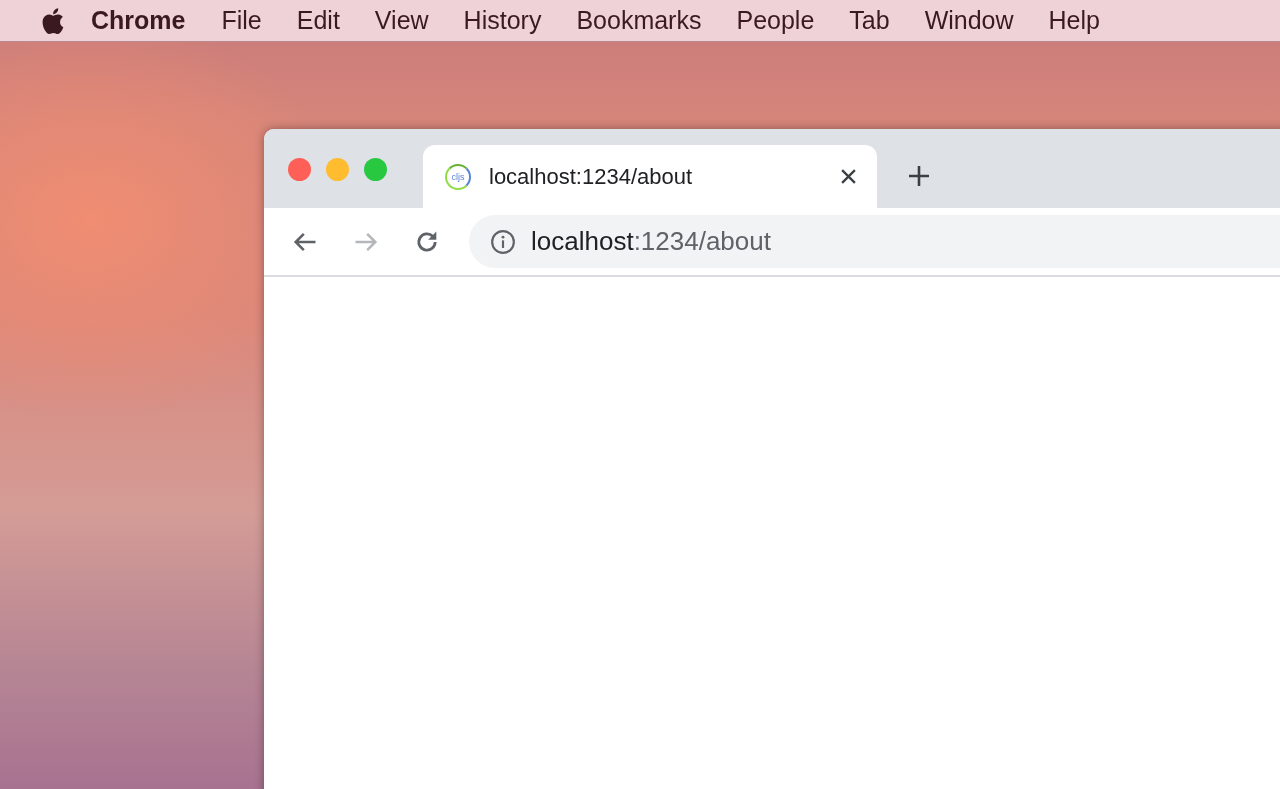  What do you see at coordinates (874, 241) in the screenshot?
I see `address-bar: localhost:1234/about` at bounding box center [874, 241].